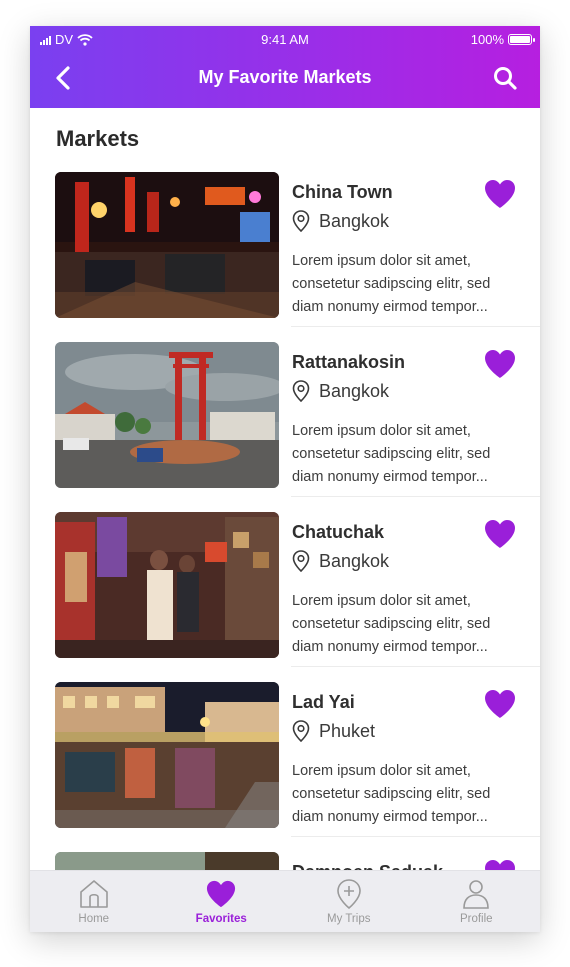 The image size is (570, 967). I want to click on status-right: 100%, so click(502, 39).